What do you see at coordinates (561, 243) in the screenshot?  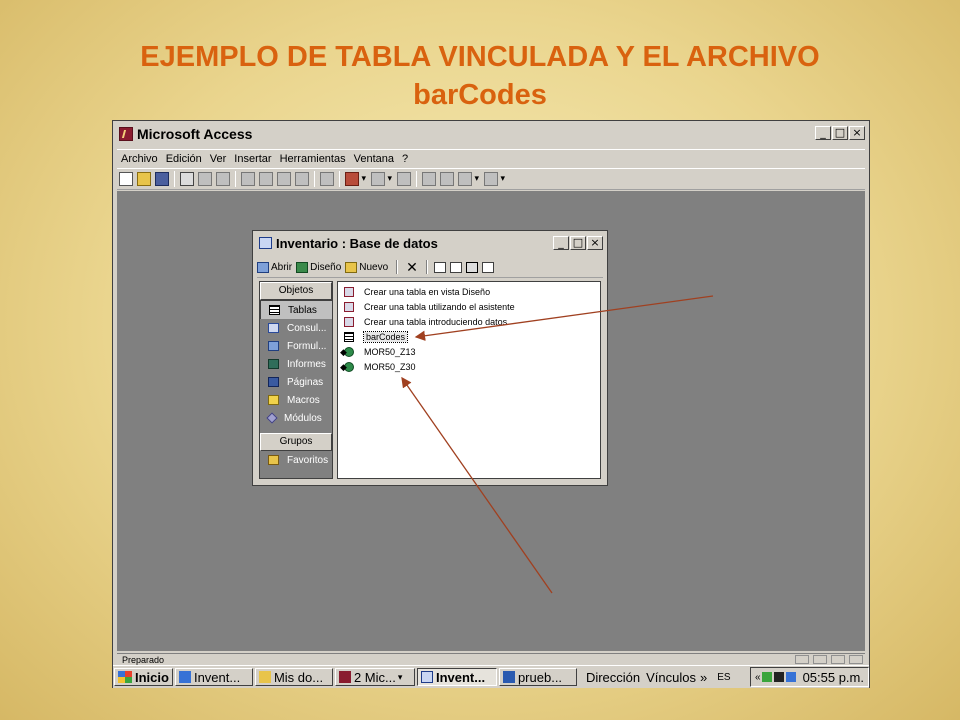 I see `db-minimize-button: _` at bounding box center [561, 243].